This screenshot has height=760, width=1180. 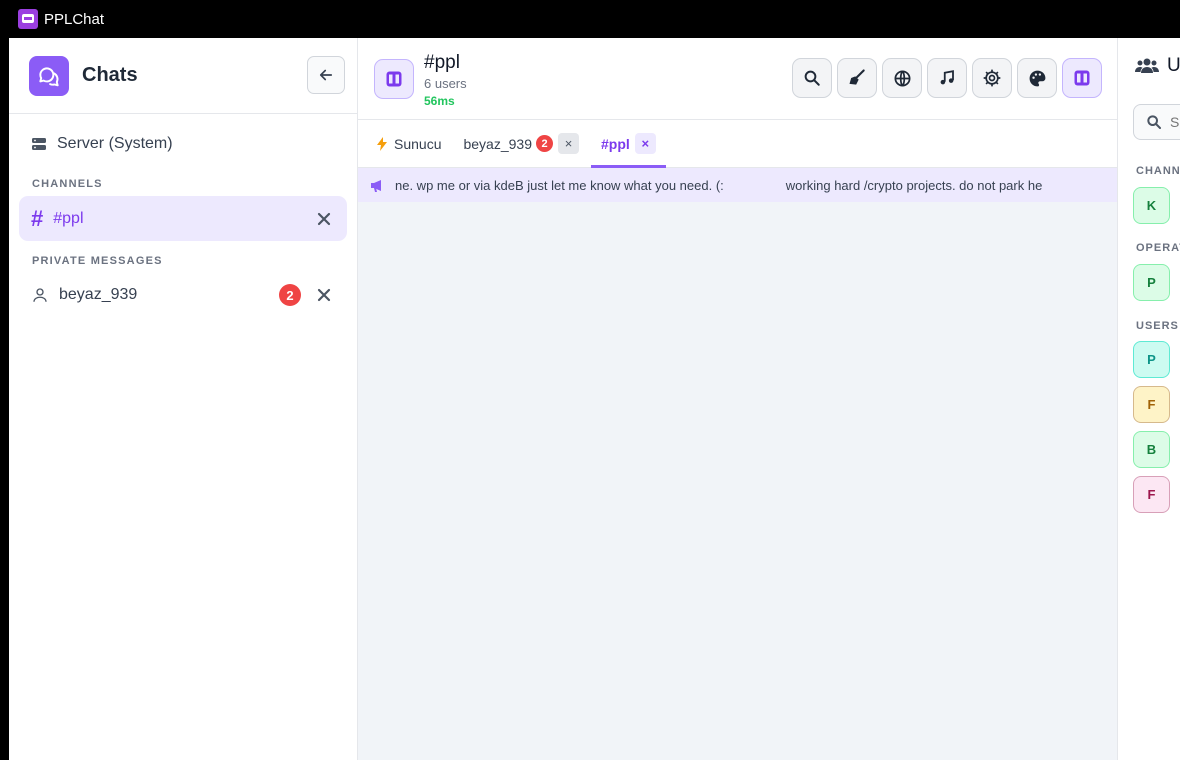 What do you see at coordinates (324, 295) in the screenshot?
I see `close-pm-icon` at bounding box center [324, 295].